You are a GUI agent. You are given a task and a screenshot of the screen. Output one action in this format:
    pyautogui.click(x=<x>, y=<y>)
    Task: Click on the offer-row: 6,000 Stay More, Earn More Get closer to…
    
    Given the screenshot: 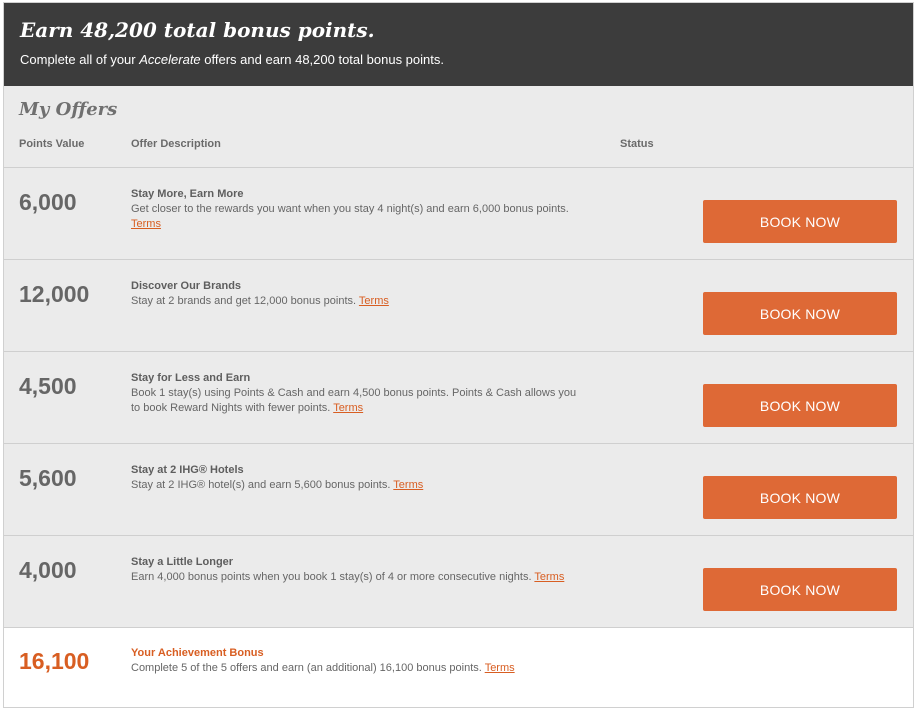 What is the action you would take?
    pyautogui.click(x=458, y=214)
    